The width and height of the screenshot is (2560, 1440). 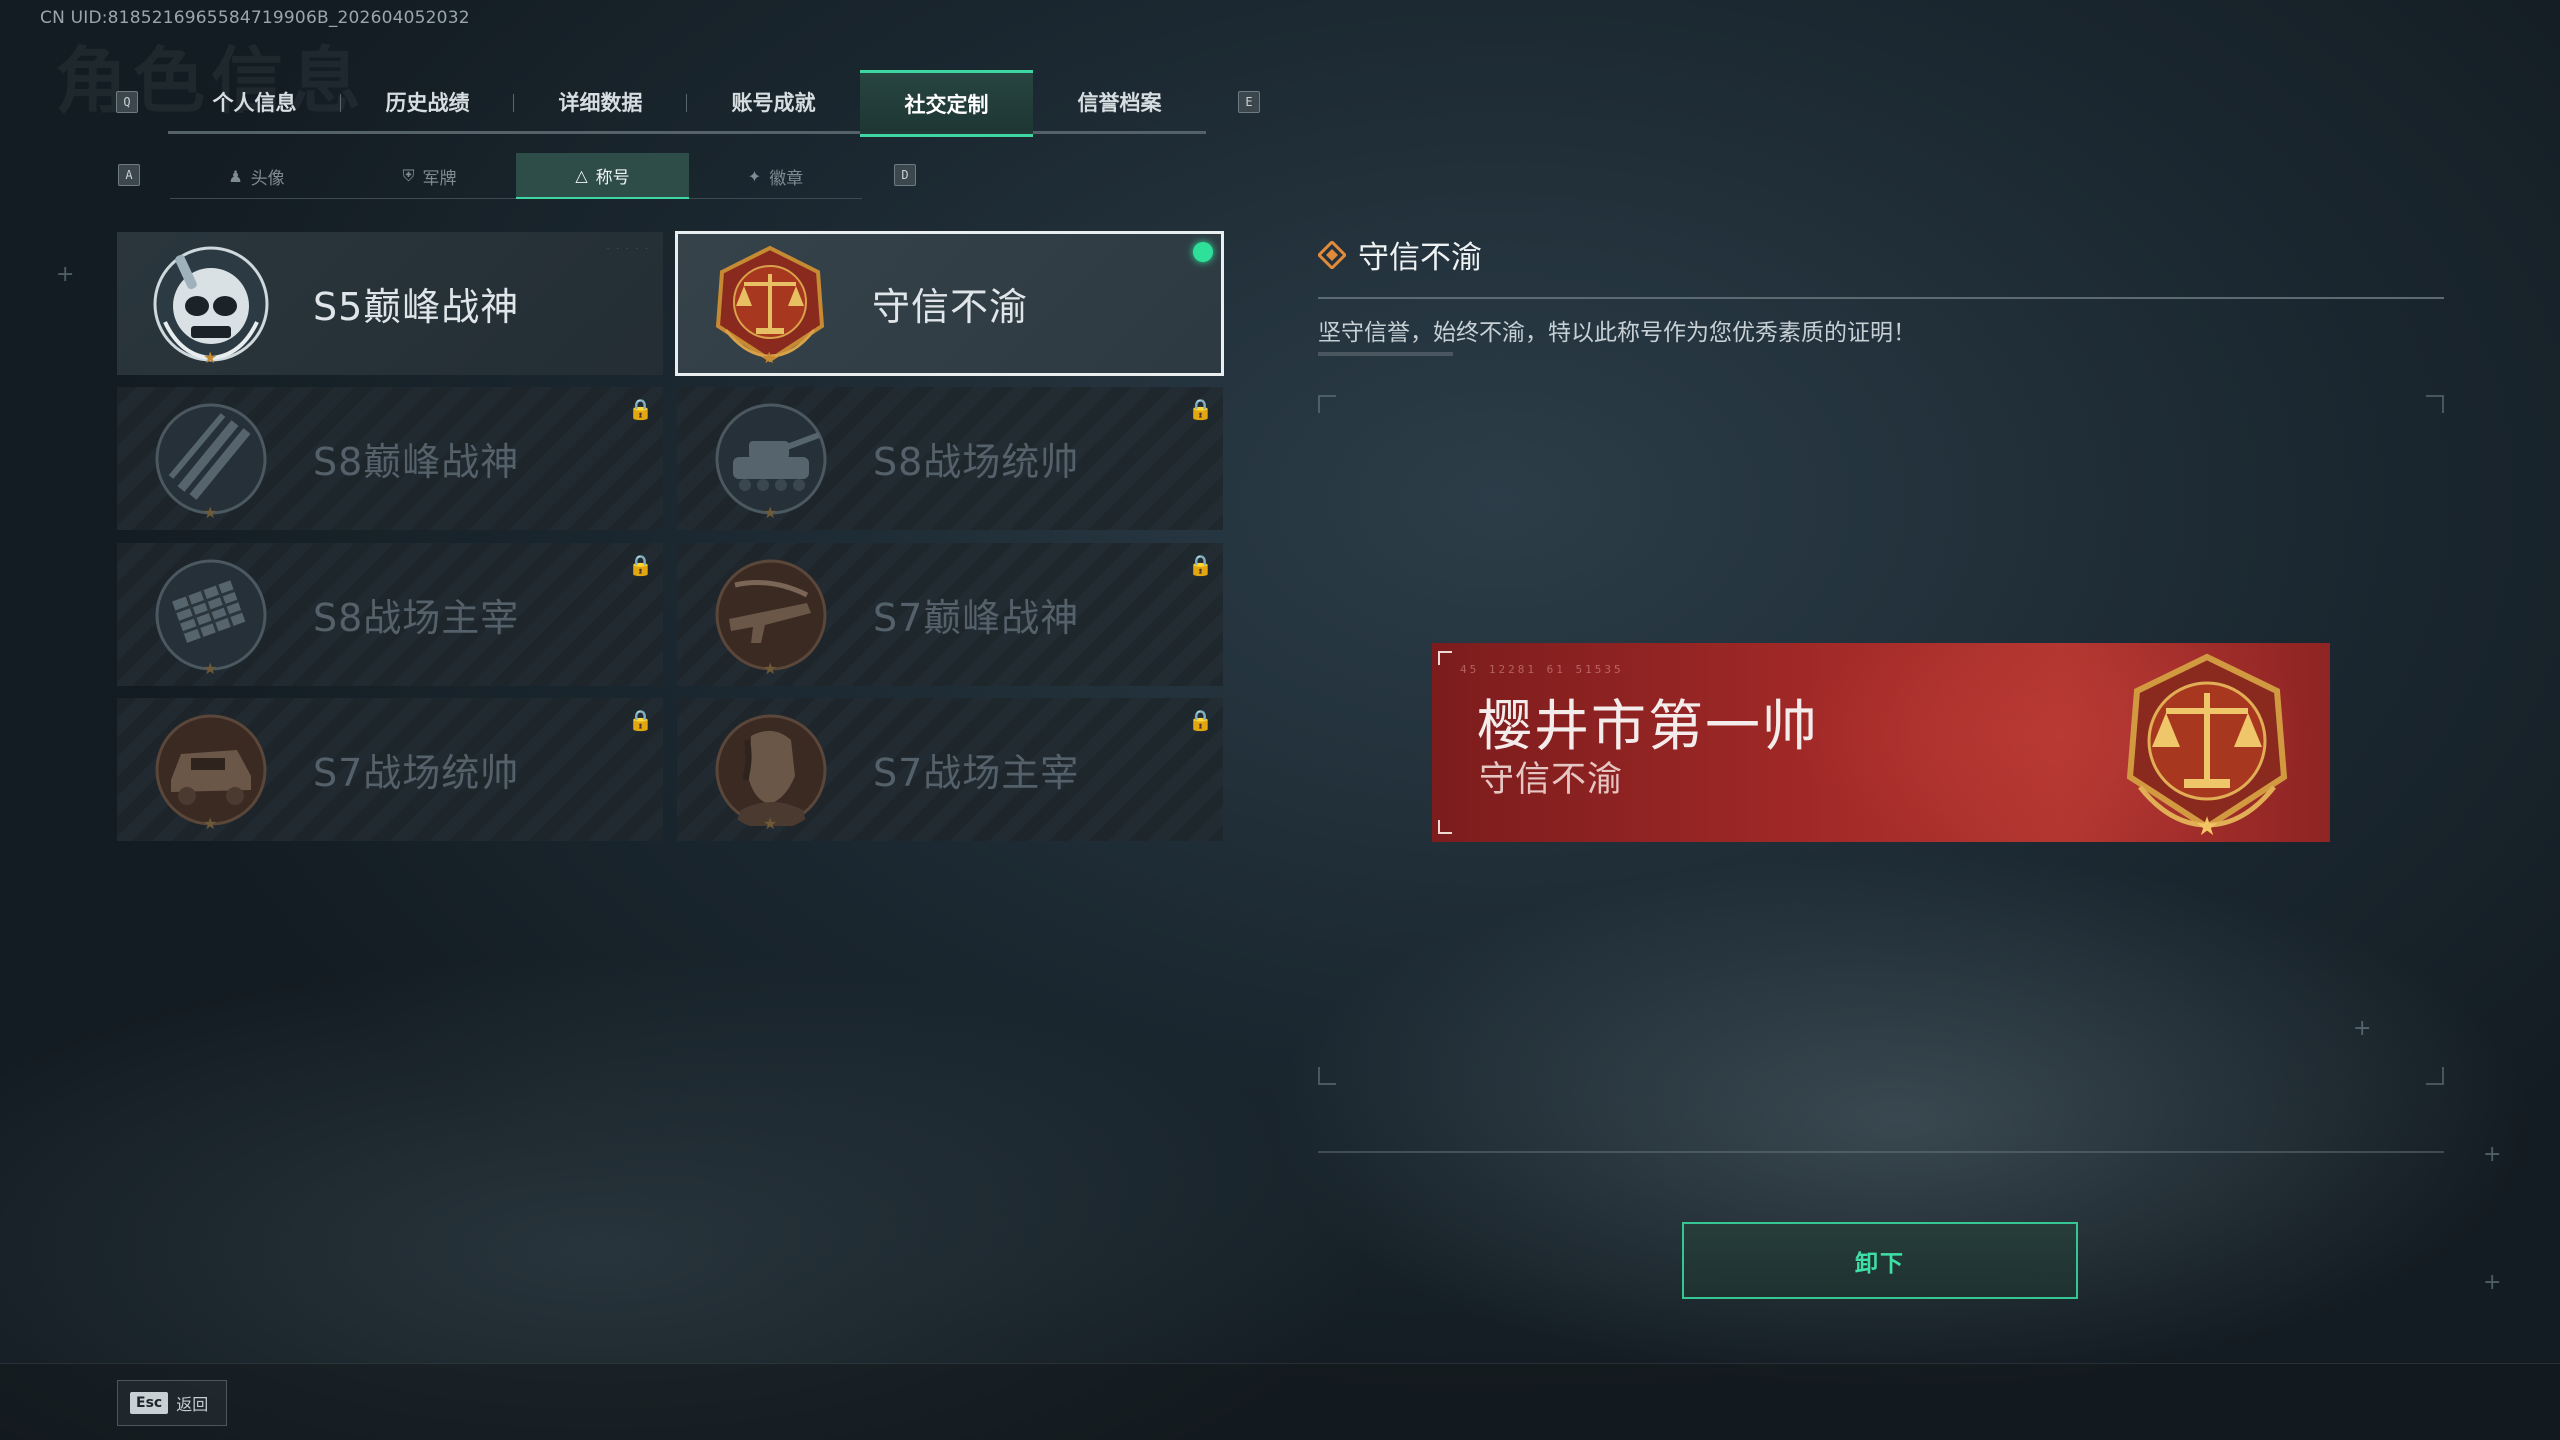 I want to click on sub-tab-bar: ♟ 头像 ⛨ 军牌 △ 称号 ✦ 徽章, so click(x=516, y=176).